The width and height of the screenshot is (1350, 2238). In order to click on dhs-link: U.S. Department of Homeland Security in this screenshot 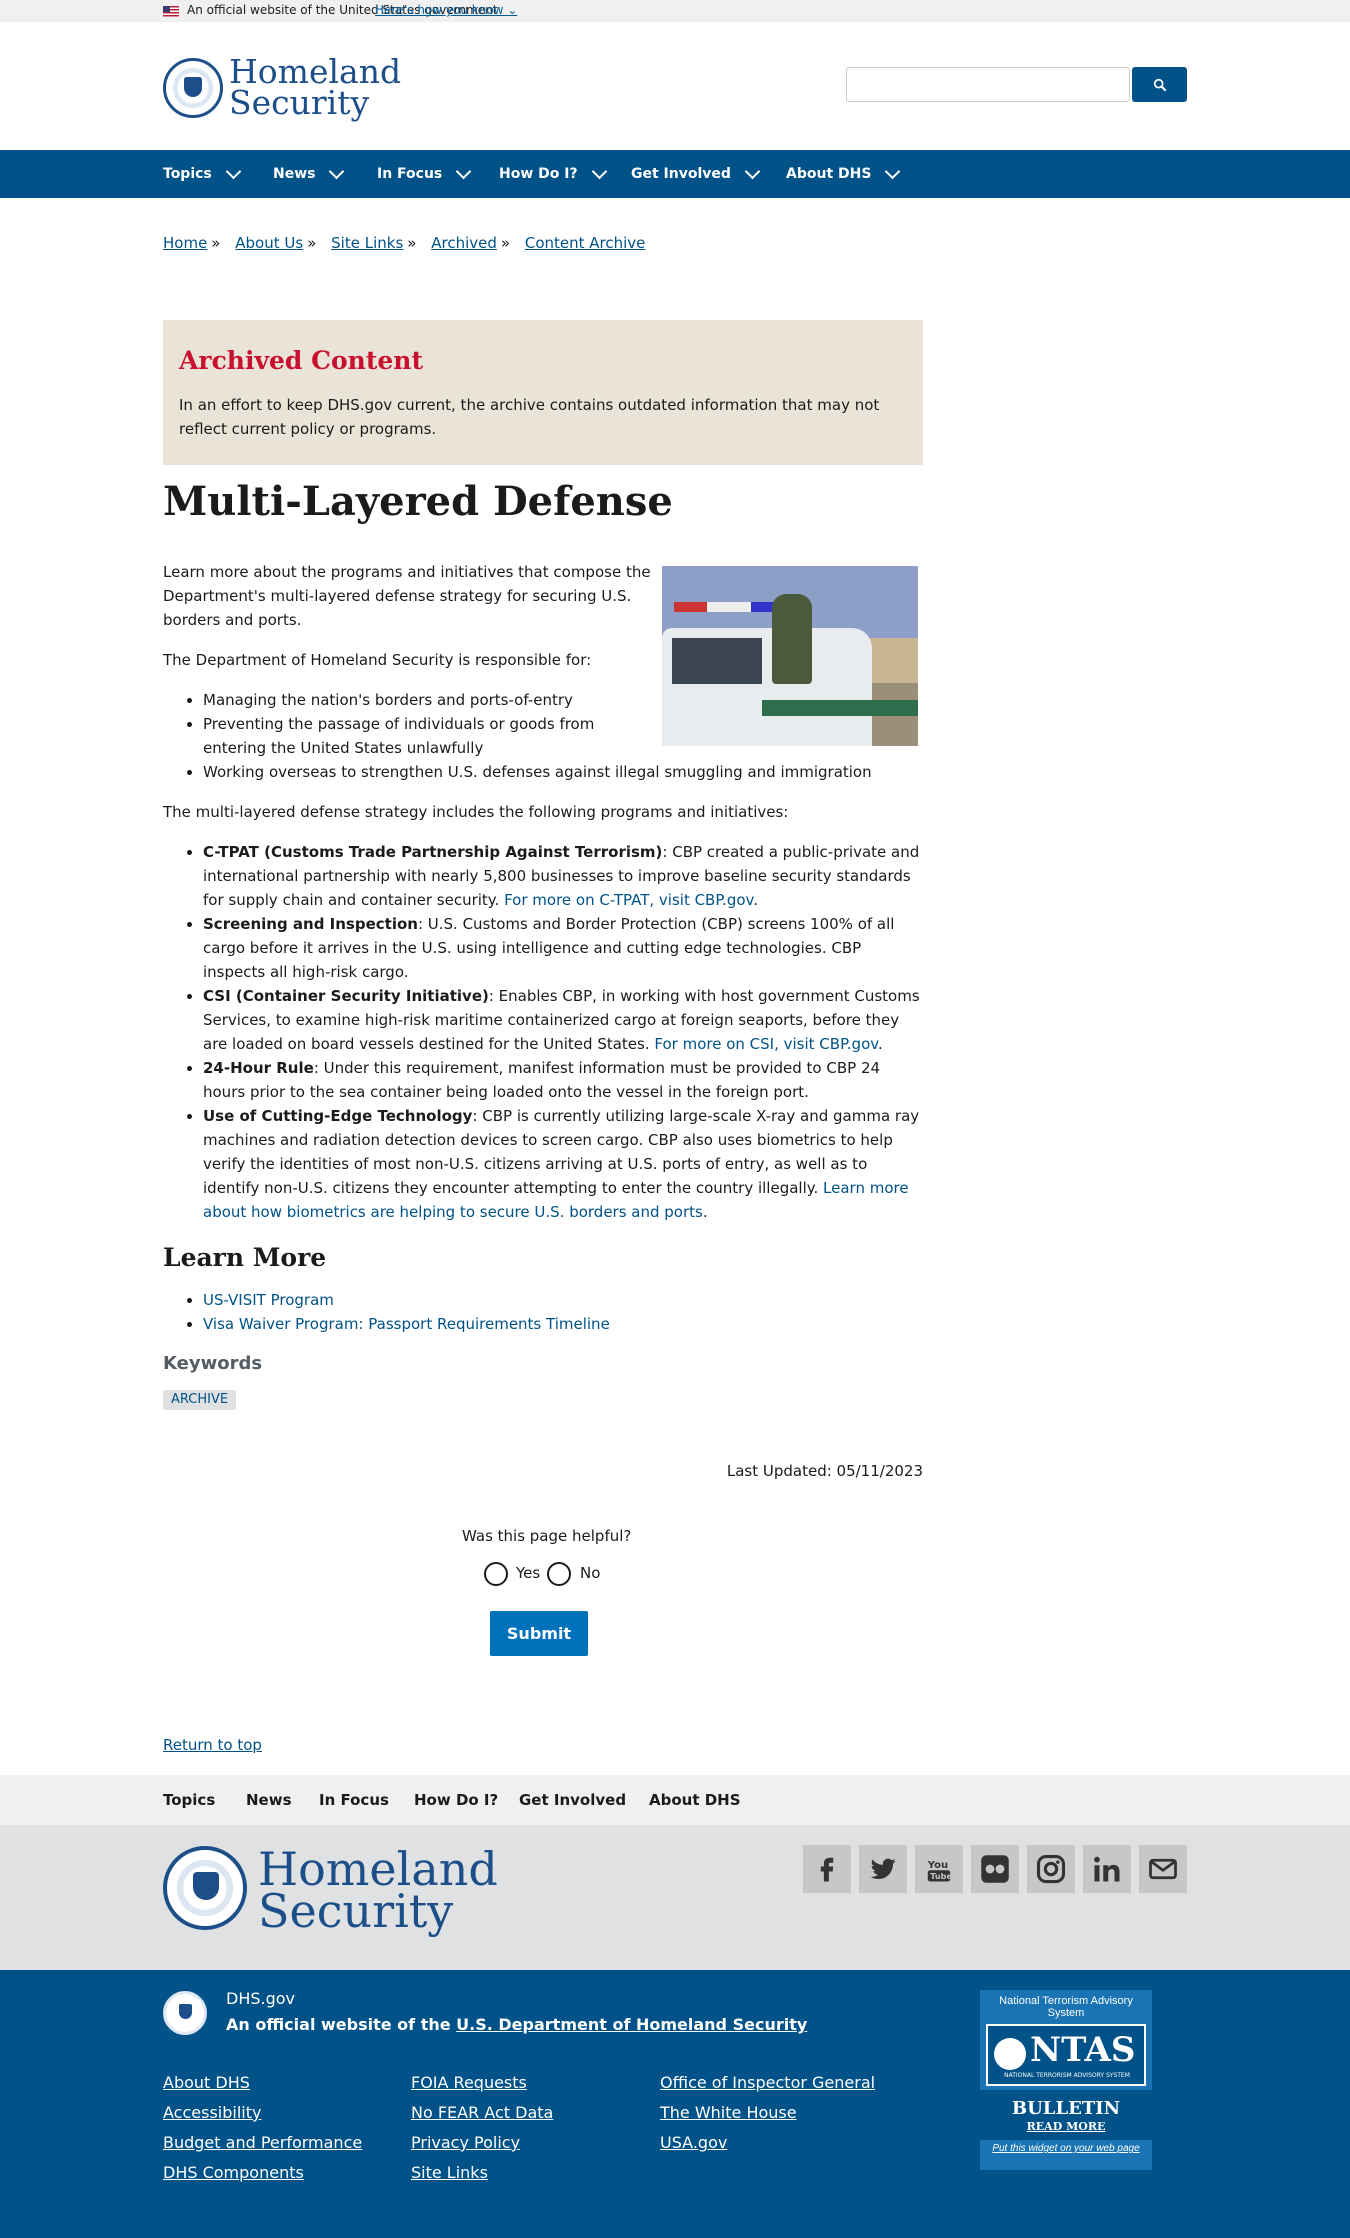, I will do `click(631, 2024)`.